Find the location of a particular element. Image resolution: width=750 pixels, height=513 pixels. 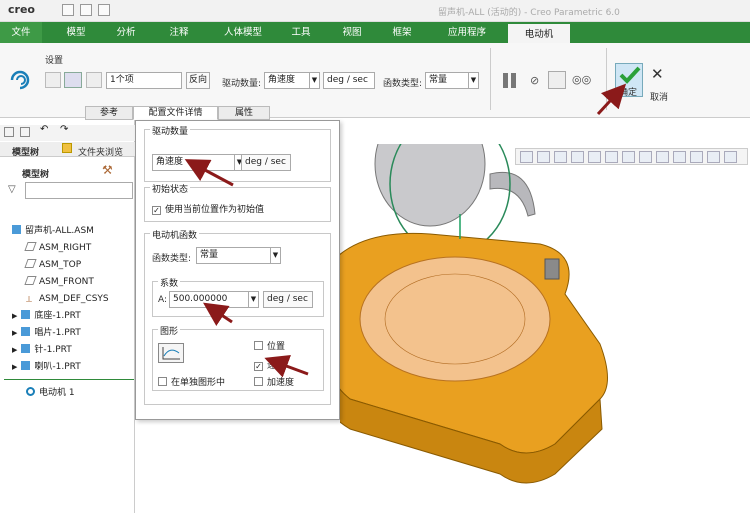

tree-item-part: ▶ 喇叭-1.PRT is located at coordinates (46, 367).